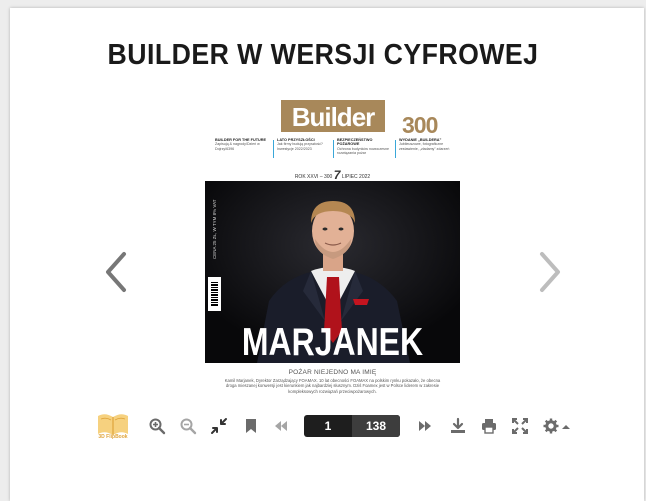  What do you see at coordinates (323, 55) in the screenshot?
I see `page-title: BUILDER W WERSJI CYFROWEJ` at bounding box center [323, 55].